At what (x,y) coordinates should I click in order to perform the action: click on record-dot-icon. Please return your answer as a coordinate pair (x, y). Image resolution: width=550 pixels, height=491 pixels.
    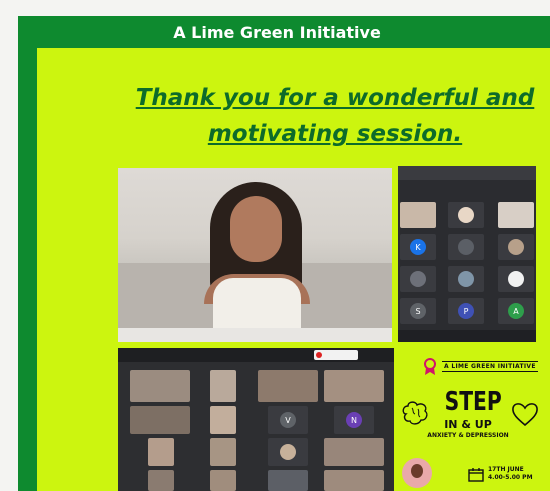
    Looking at the image, I should click on (319, 355).